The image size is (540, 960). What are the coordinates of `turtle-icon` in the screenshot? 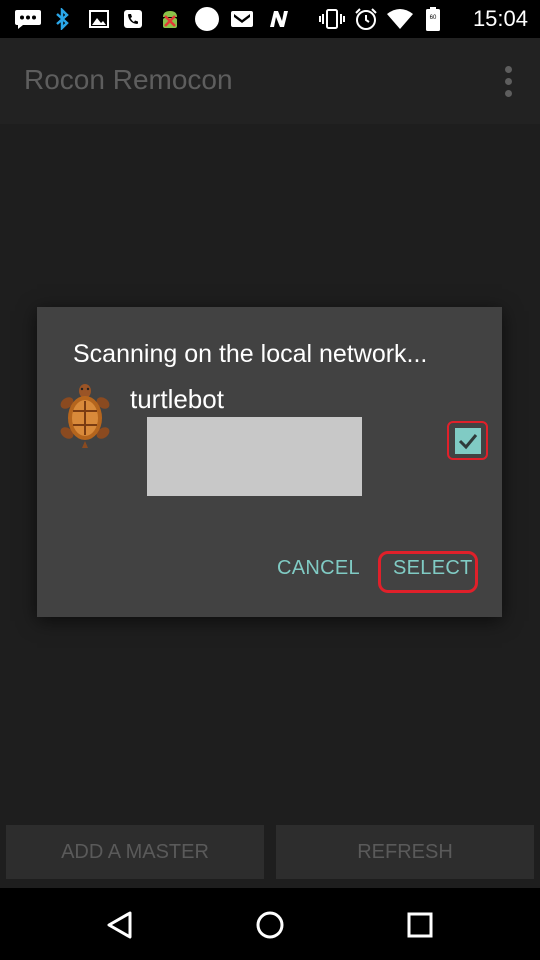 It's located at (85, 416).